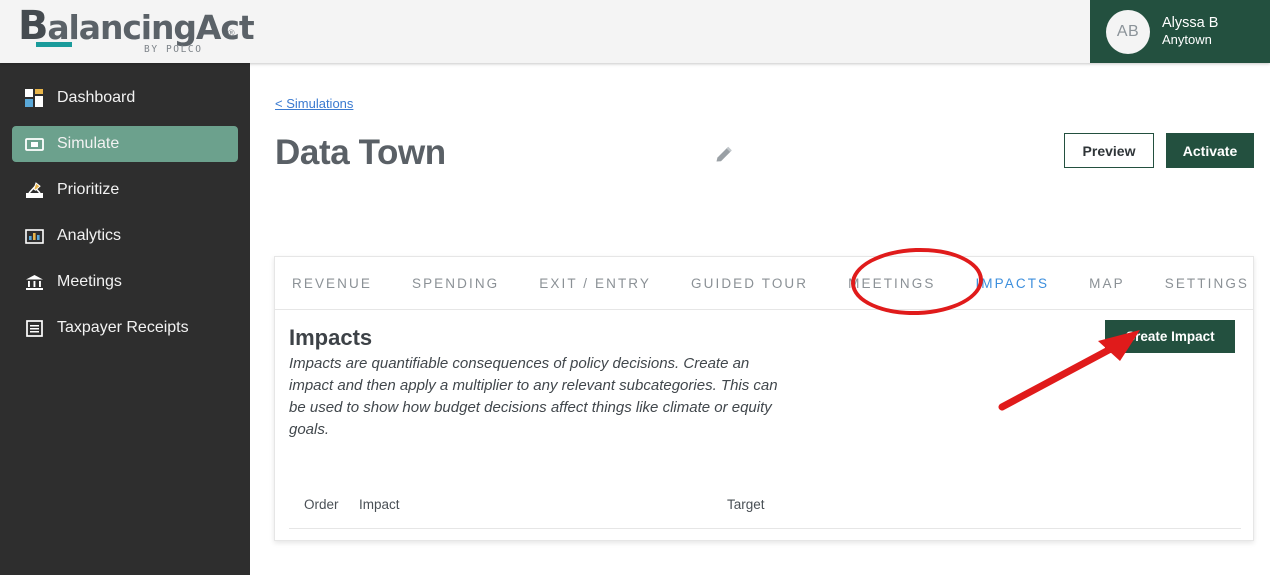 Image resolution: width=1270 pixels, height=575 pixels. What do you see at coordinates (749, 283) in the screenshot?
I see `tab-guided-tour: GUIDED TOUR` at bounding box center [749, 283].